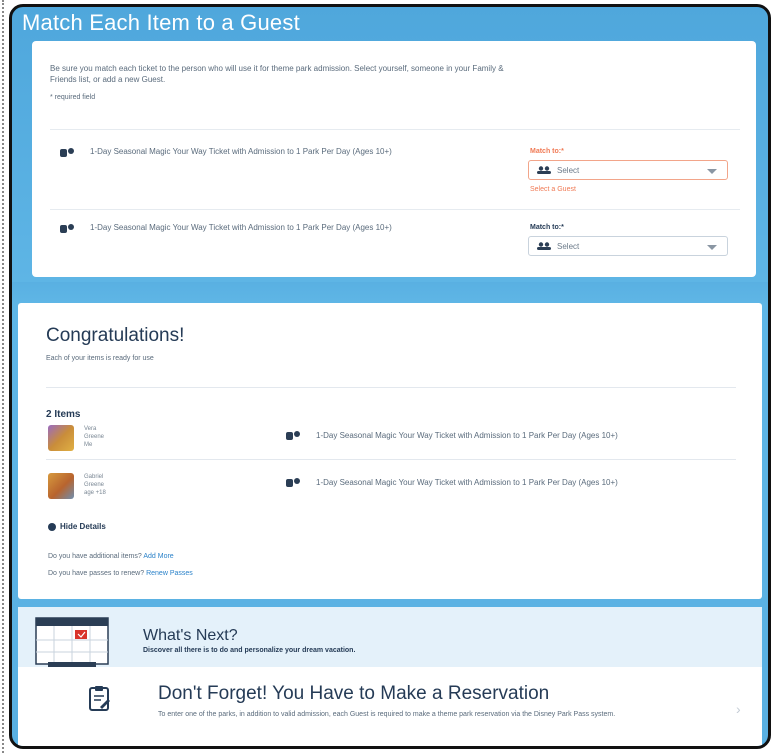 This screenshot has width=775, height=753. I want to click on items-heading: 2 Items, so click(63, 414).